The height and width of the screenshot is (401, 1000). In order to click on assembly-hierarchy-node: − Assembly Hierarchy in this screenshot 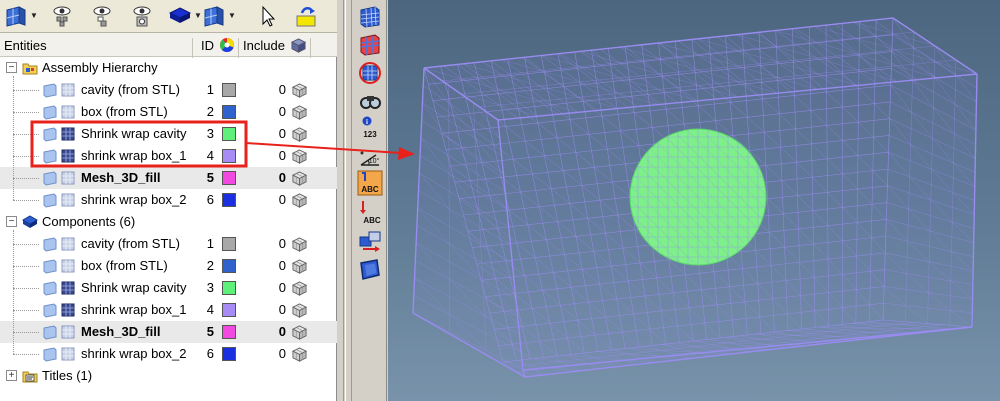, I will do `click(168, 68)`.